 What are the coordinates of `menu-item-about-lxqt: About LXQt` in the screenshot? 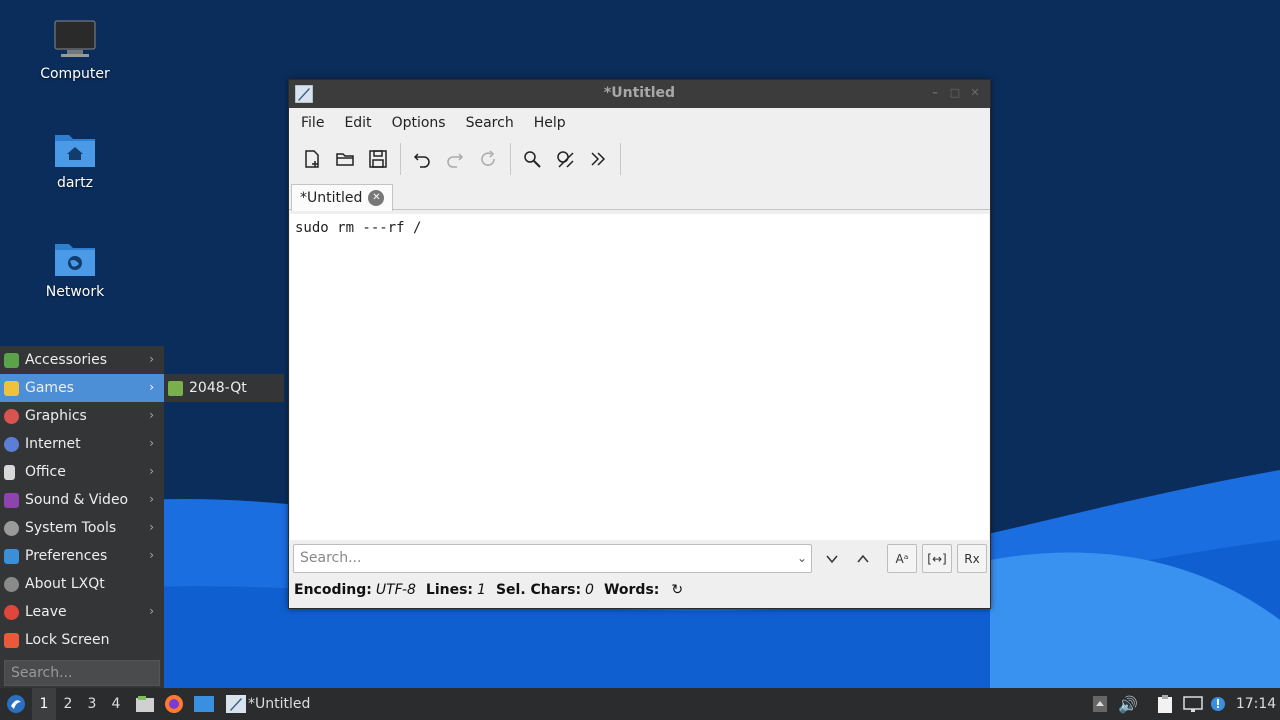 It's located at (82, 584).